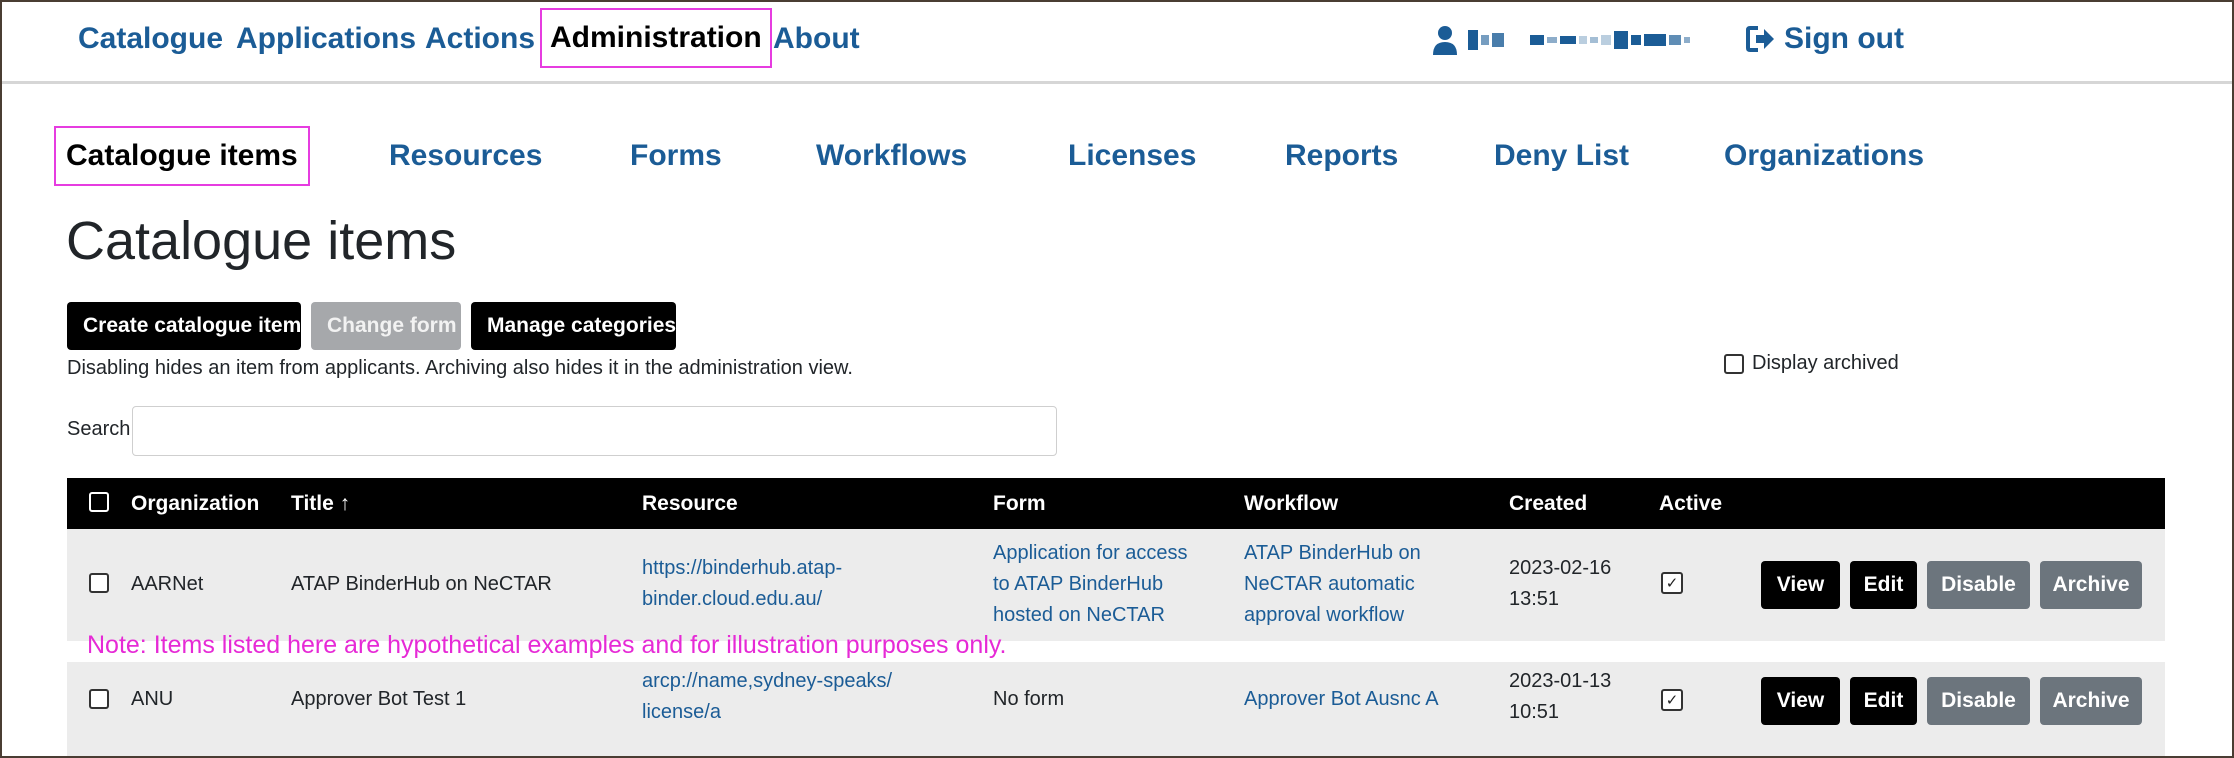  I want to click on cell-title: Approver Bot Test 1, so click(379, 699).